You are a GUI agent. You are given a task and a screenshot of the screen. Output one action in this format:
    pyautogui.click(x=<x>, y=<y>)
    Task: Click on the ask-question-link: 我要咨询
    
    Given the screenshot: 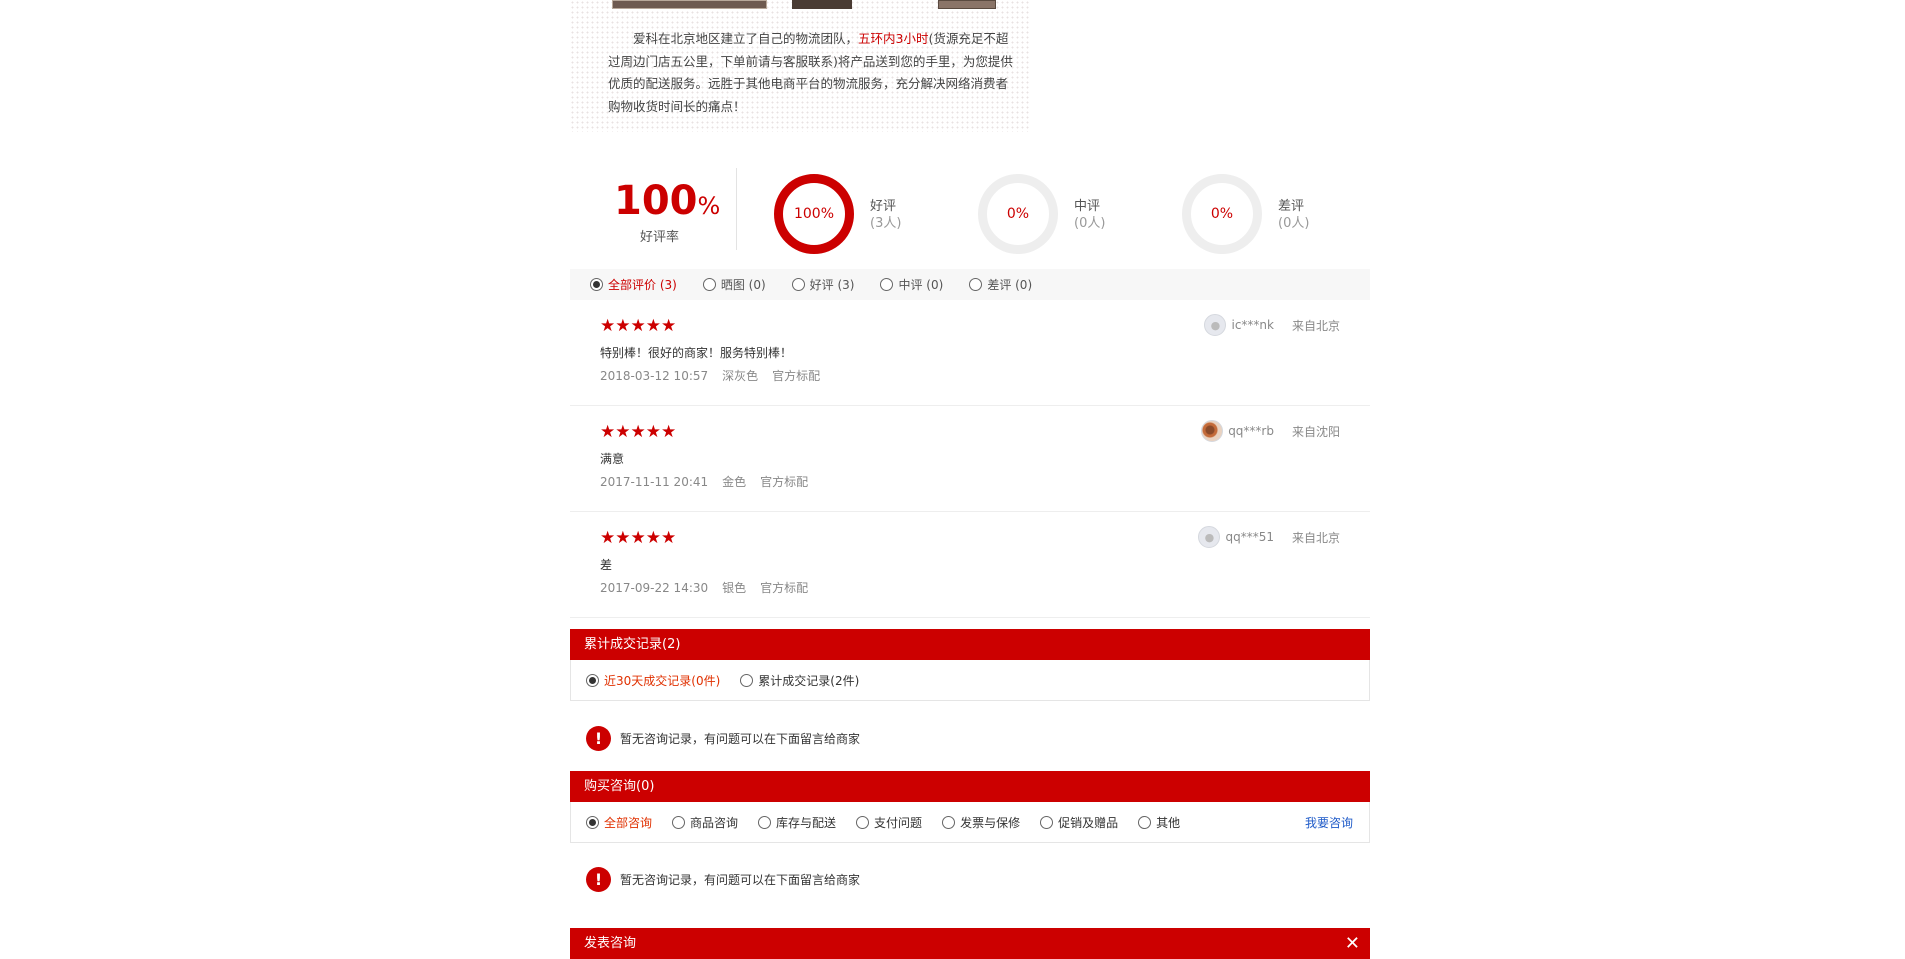 What is the action you would take?
    pyautogui.click(x=1329, y=822)
    